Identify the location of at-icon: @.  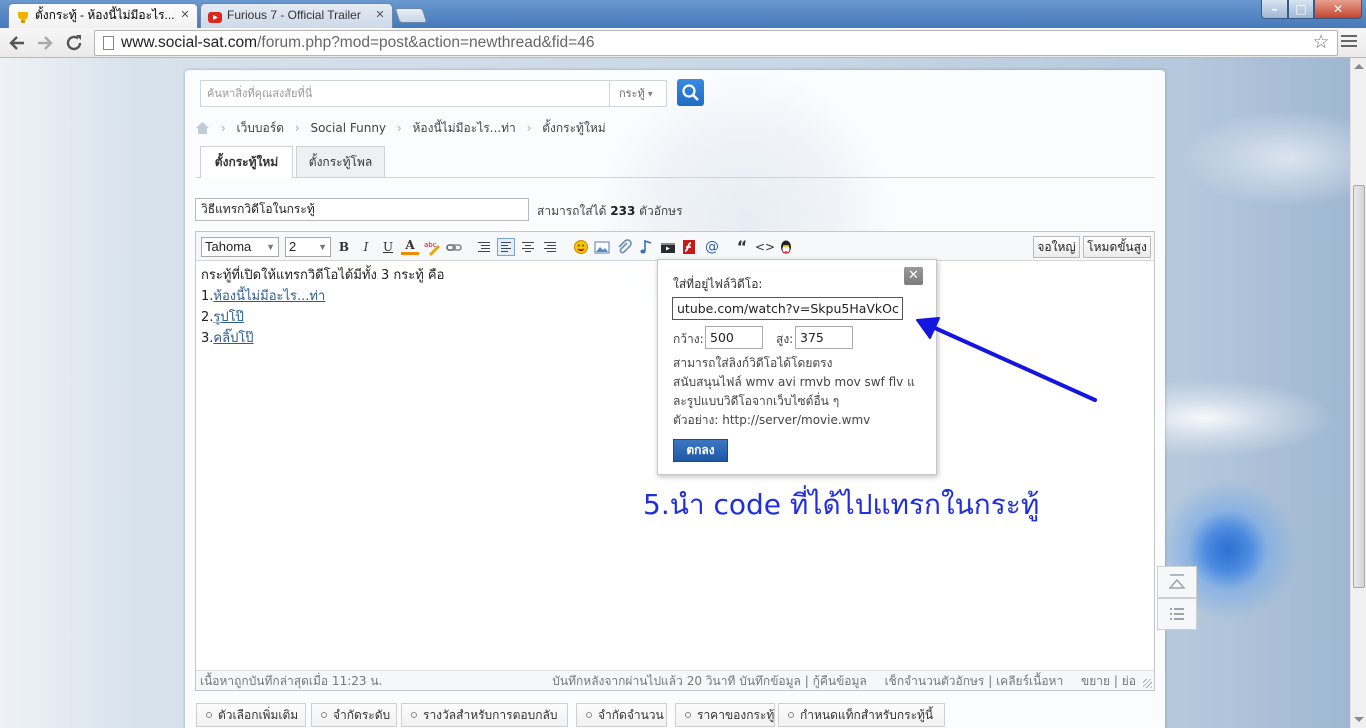
(712, 247).